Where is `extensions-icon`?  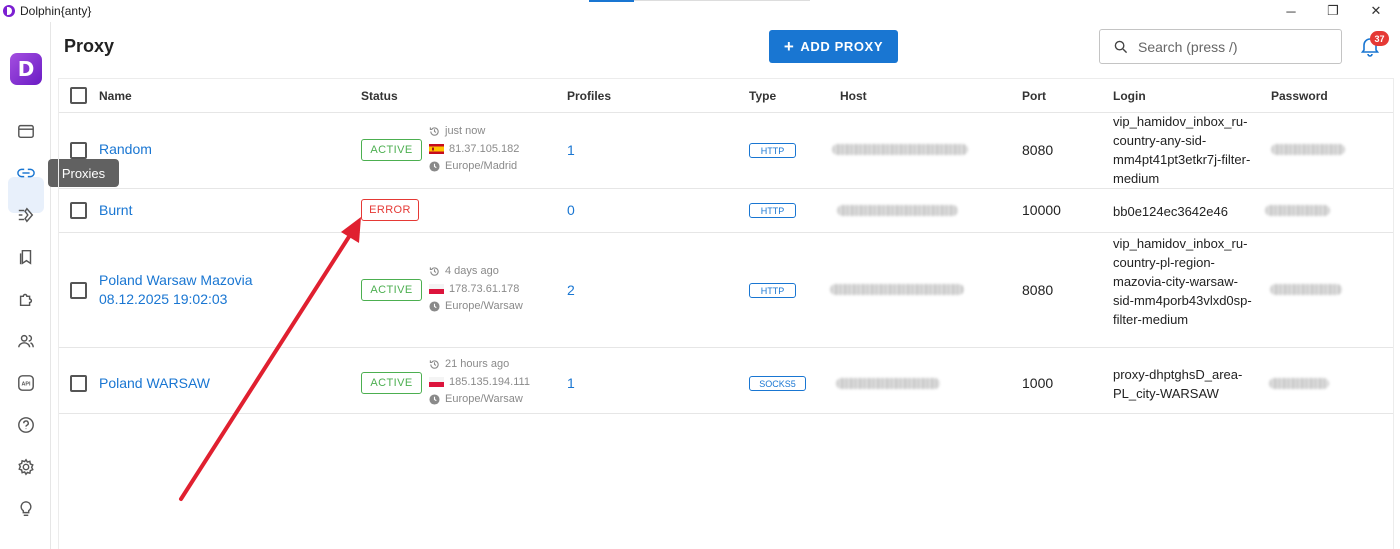
extensions-icon is located at coordinates (26, 299).